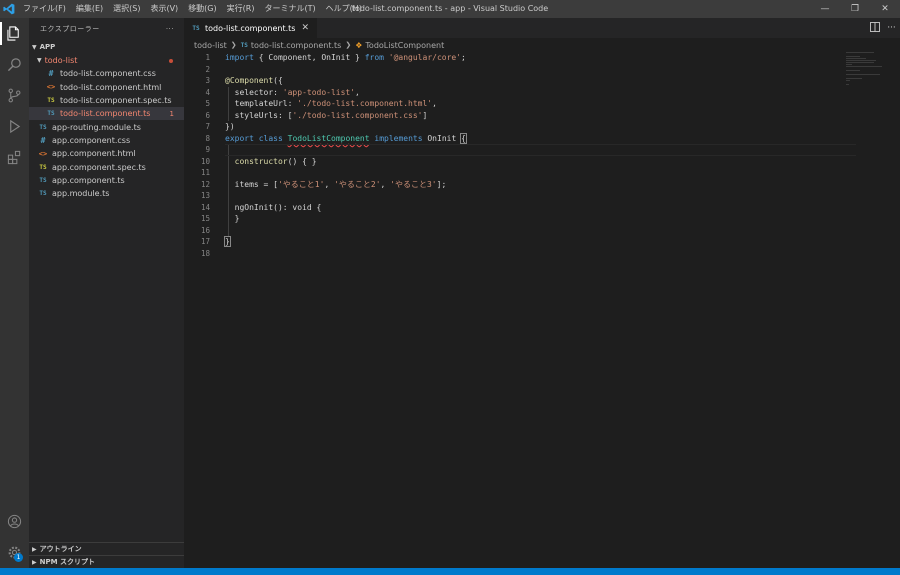 The image size is (900, 575). Describe the element at coordinates (106, 140) in the screenshot. I see `tree-file: # app.component.css` at that location.